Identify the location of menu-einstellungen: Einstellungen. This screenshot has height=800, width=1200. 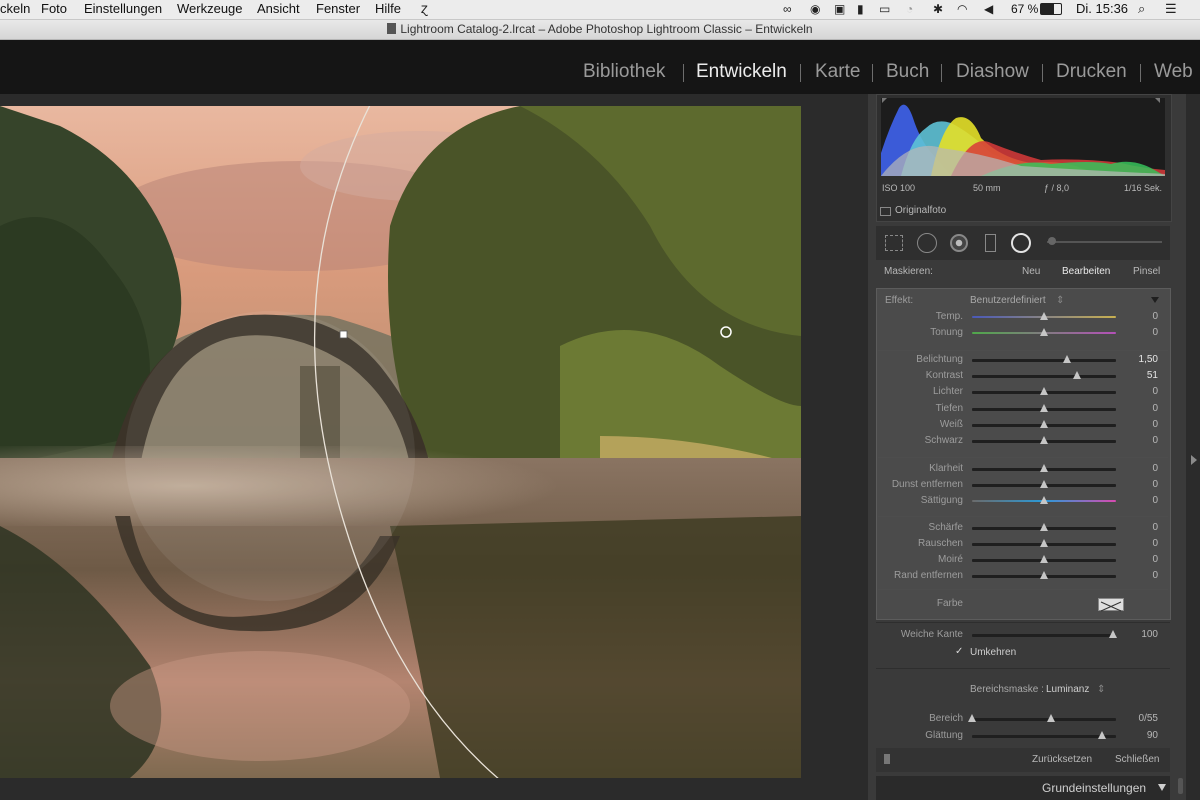
(123, 8).